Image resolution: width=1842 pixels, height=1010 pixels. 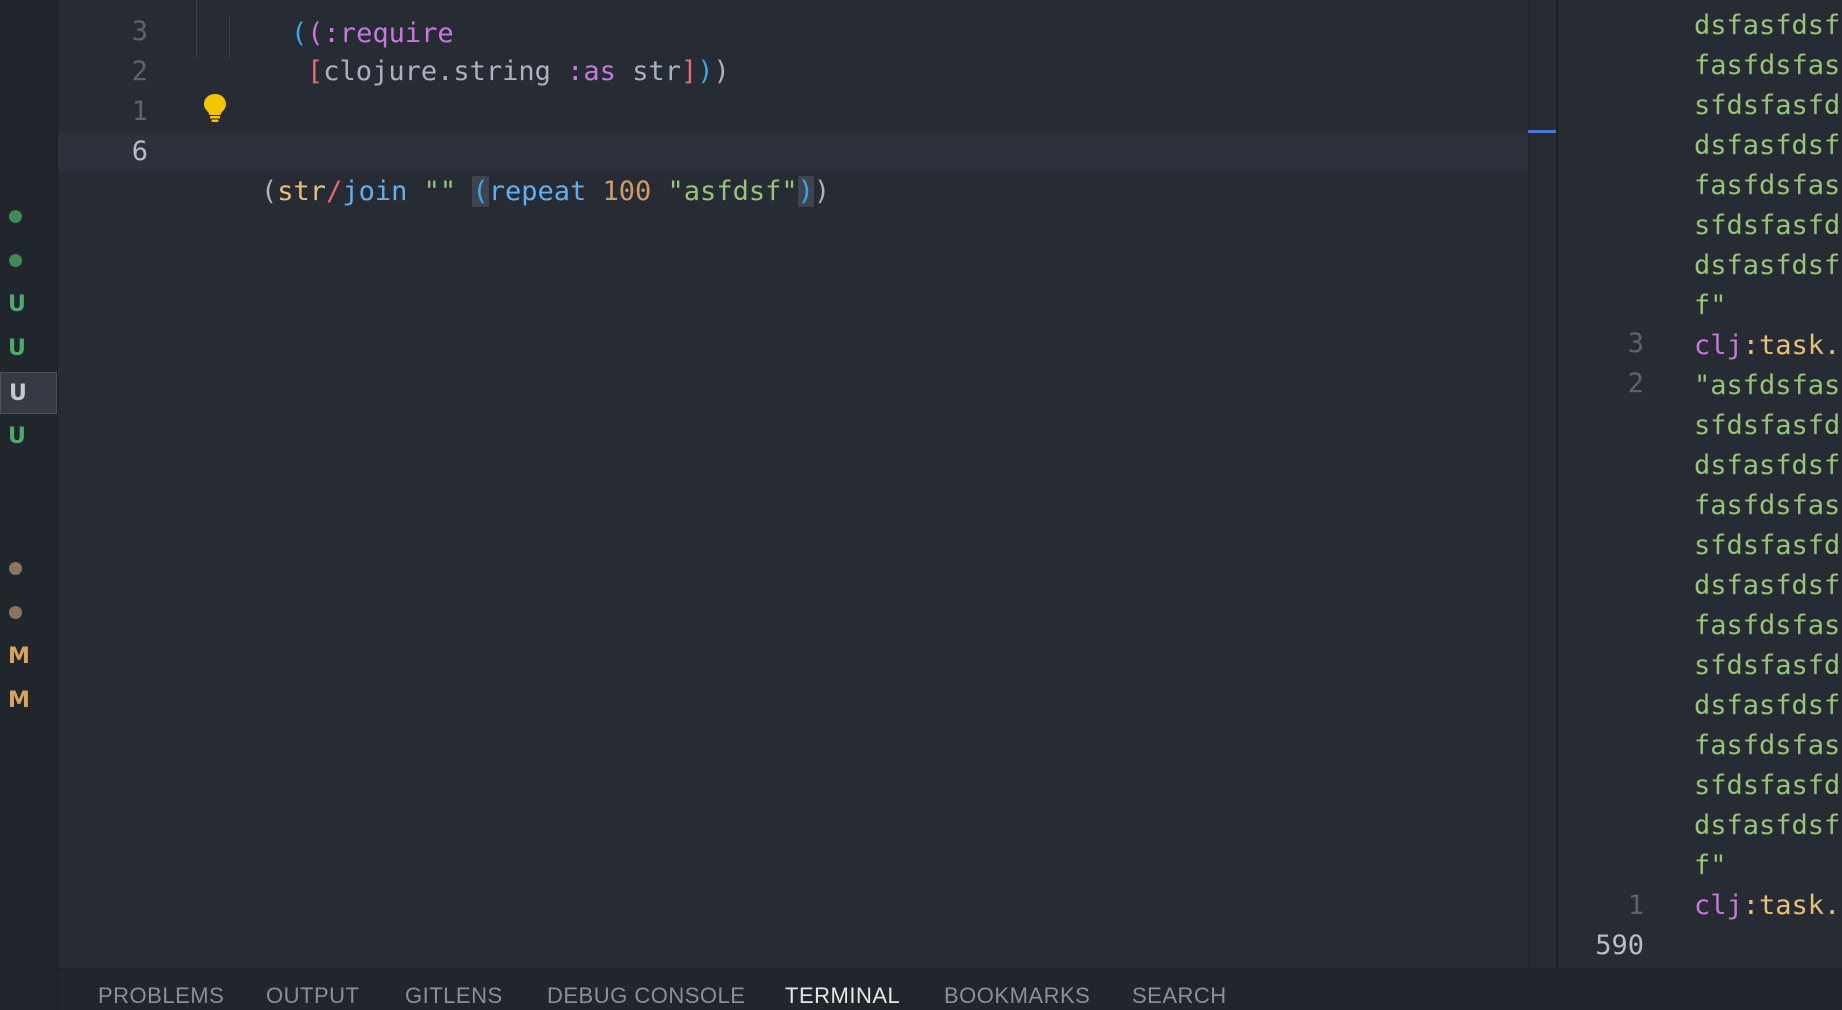 What do you see at coordinates (689, 71) in the screenshot?
I see `code-token: ]` at bounding box center [689, 71].